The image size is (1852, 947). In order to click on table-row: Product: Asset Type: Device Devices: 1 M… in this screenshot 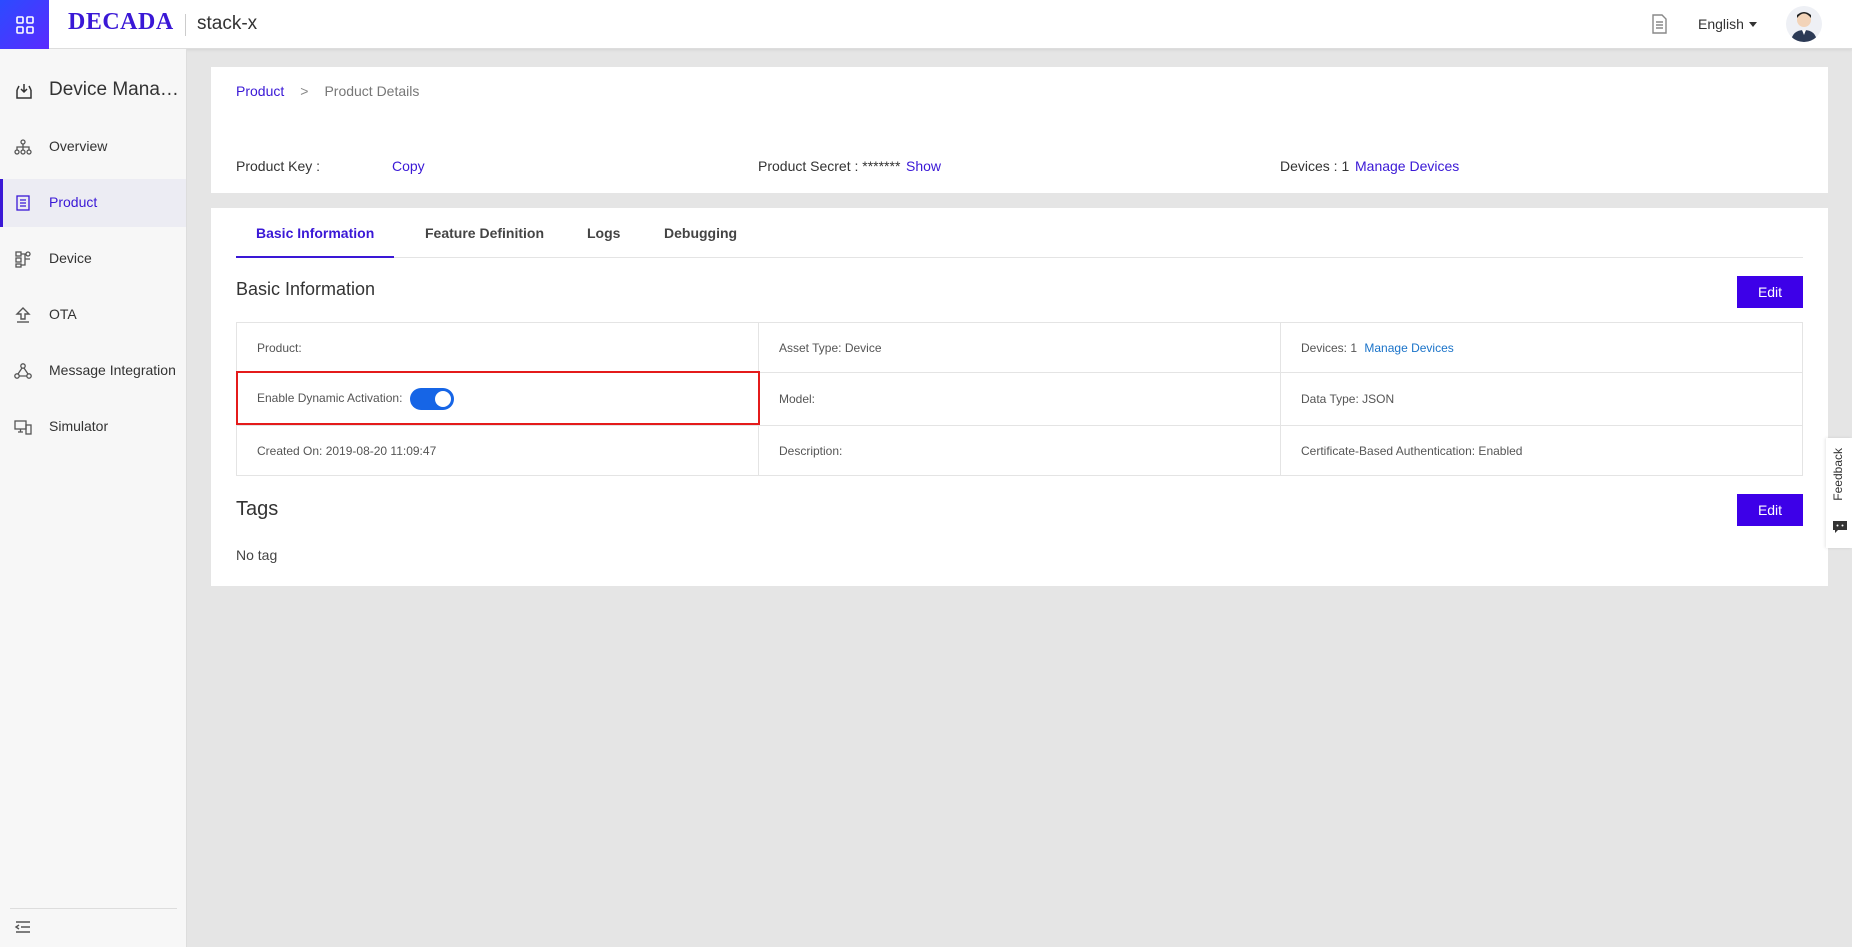, I will do `click(1019, 347)`.